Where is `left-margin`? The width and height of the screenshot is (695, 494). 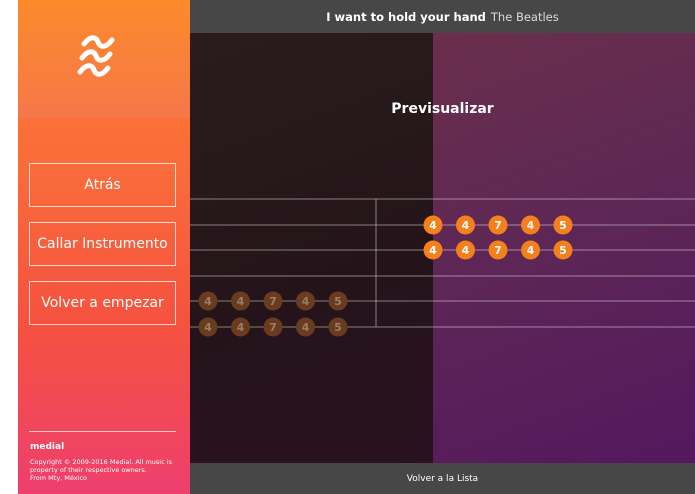
left-margin is located at coordinates (9, 247).